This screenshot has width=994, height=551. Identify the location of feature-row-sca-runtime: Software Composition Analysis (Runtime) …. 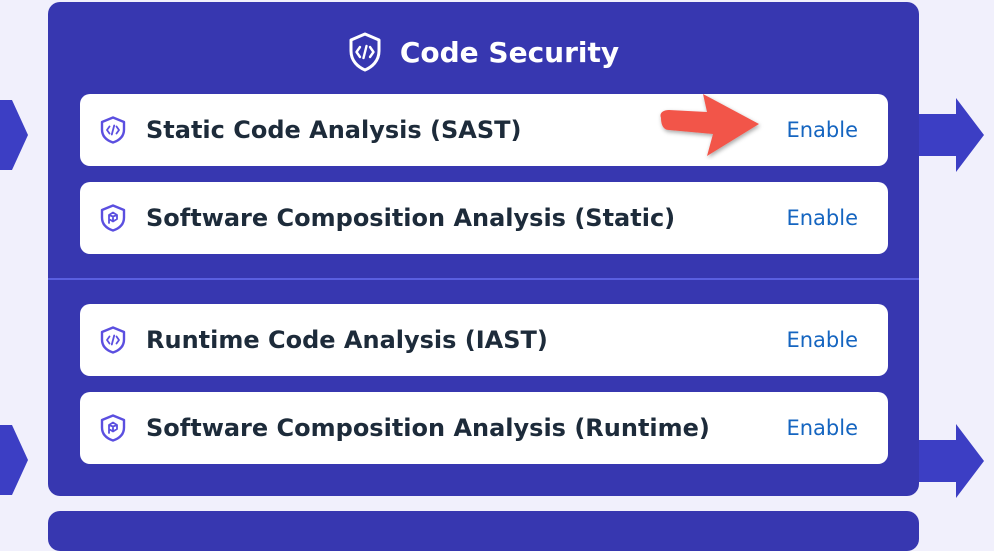
(484, 428).